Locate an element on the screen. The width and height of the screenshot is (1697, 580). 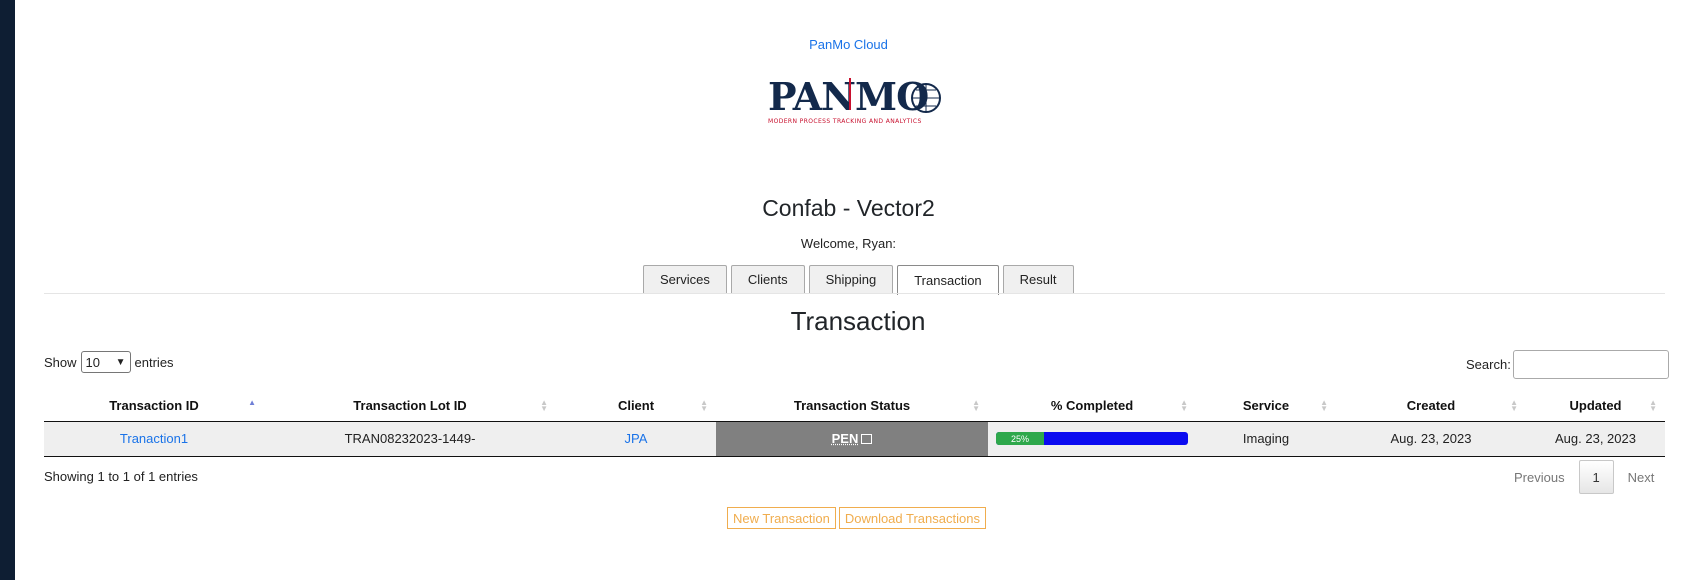
sort-asc-icon: ▲ is located at coordinates (252, 402).